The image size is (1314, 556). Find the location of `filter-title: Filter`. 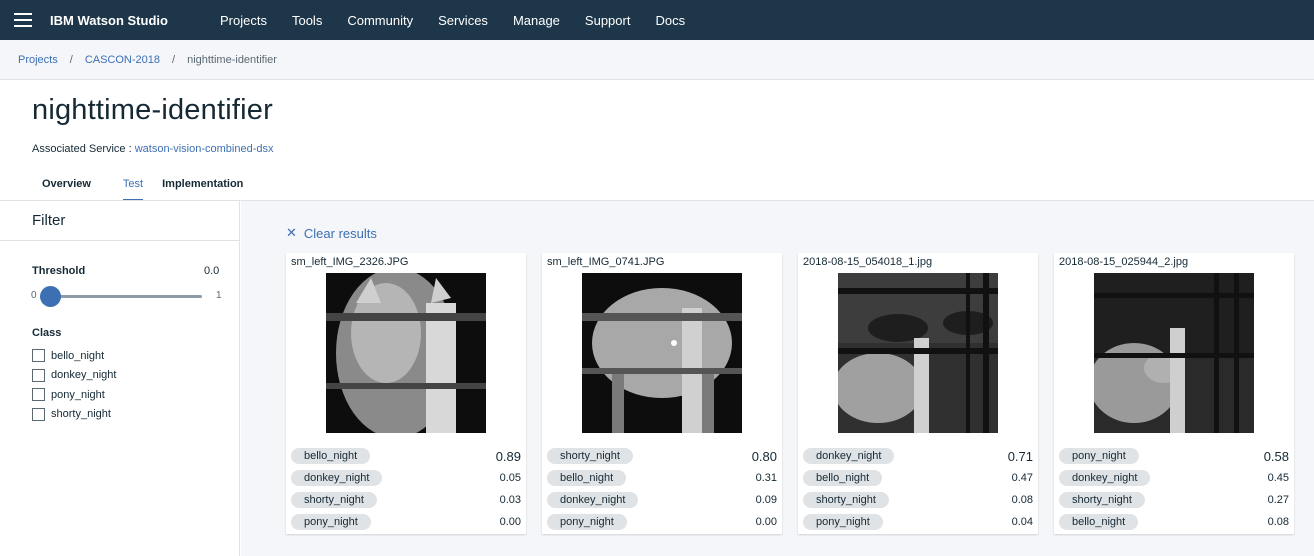

filter-title: Filter is located at coordinates (49, 220).